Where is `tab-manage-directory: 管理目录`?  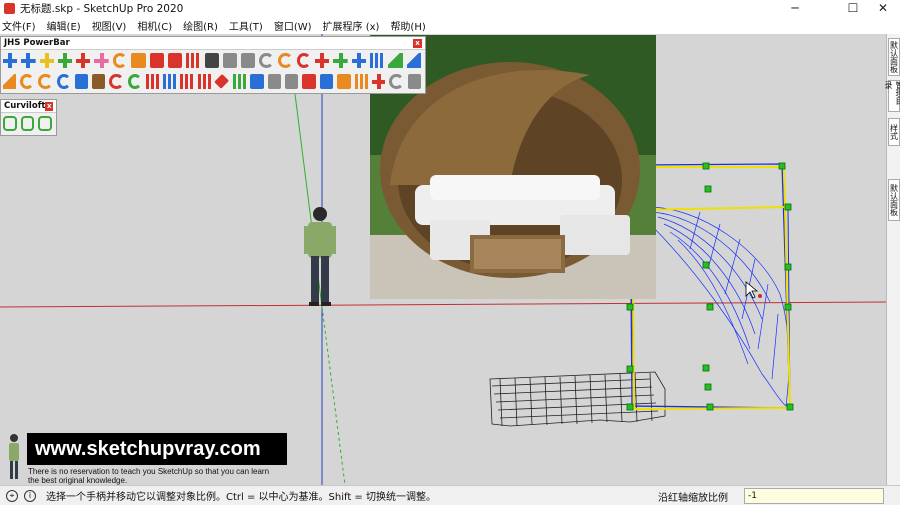 tab-manage-directory: 管理目录 is located at coordinates (892, 96).